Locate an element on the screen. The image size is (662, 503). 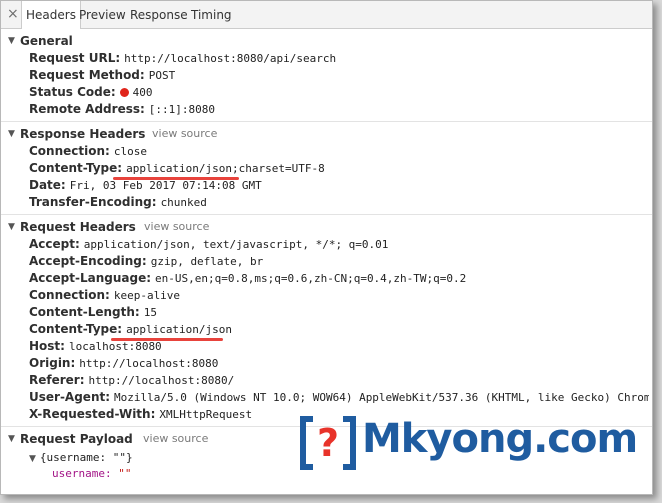
status-error-dot-icon is located at coordinates (124, 92).